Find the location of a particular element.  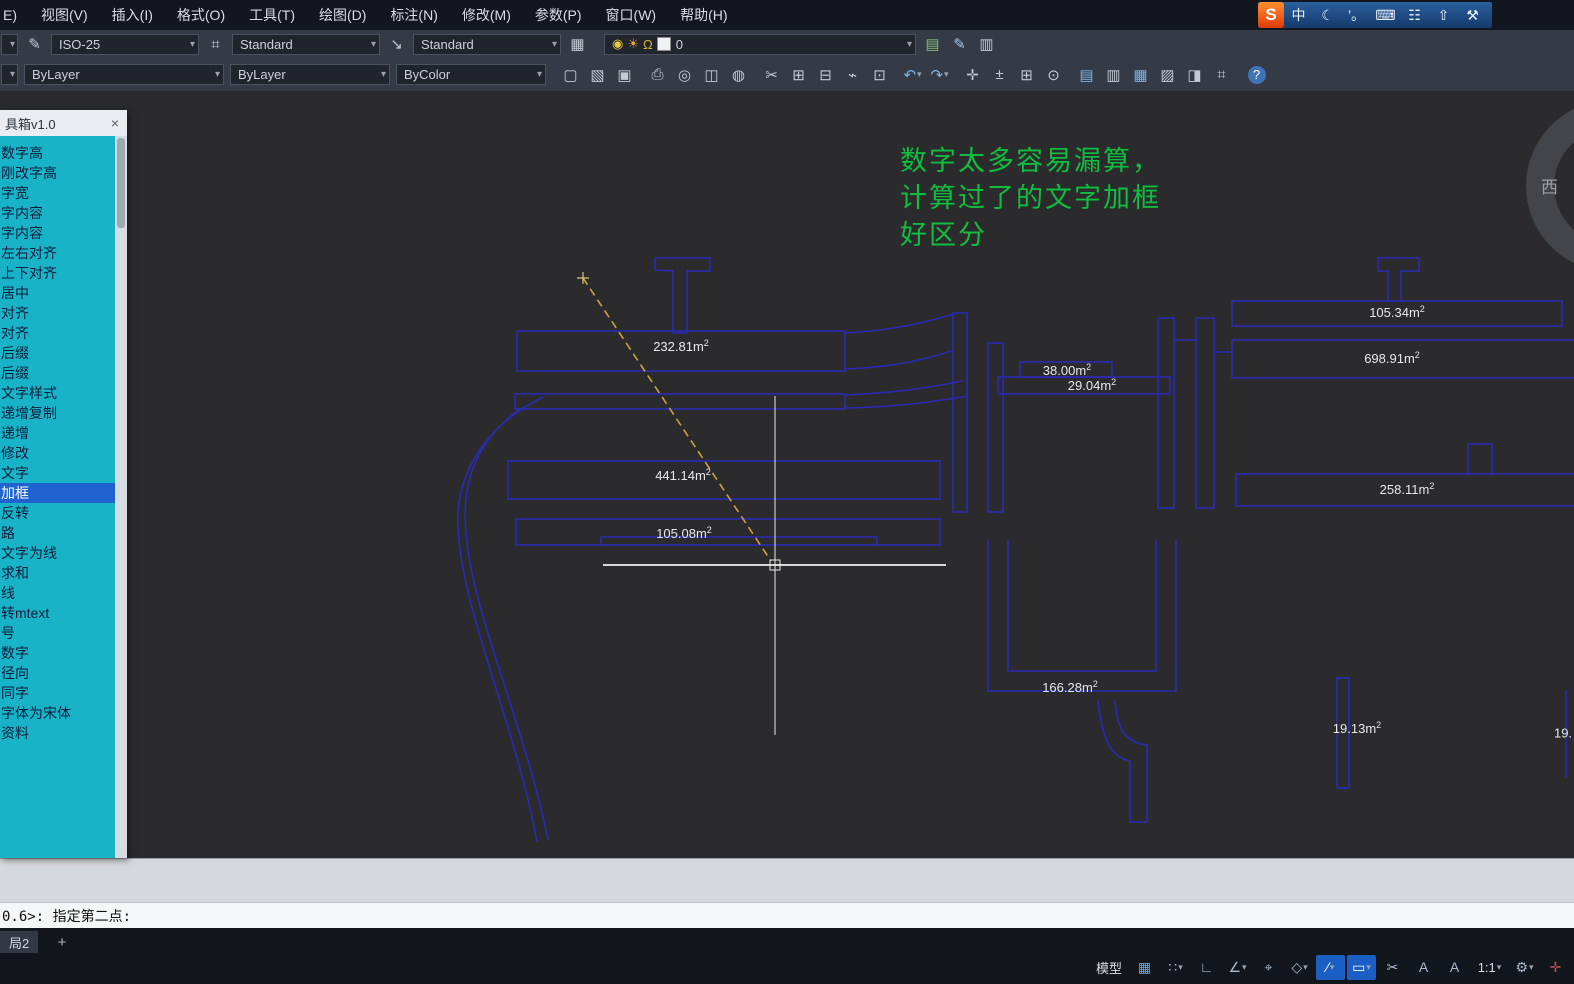

scrollbar-thumb is located at coordinates (121, 183).